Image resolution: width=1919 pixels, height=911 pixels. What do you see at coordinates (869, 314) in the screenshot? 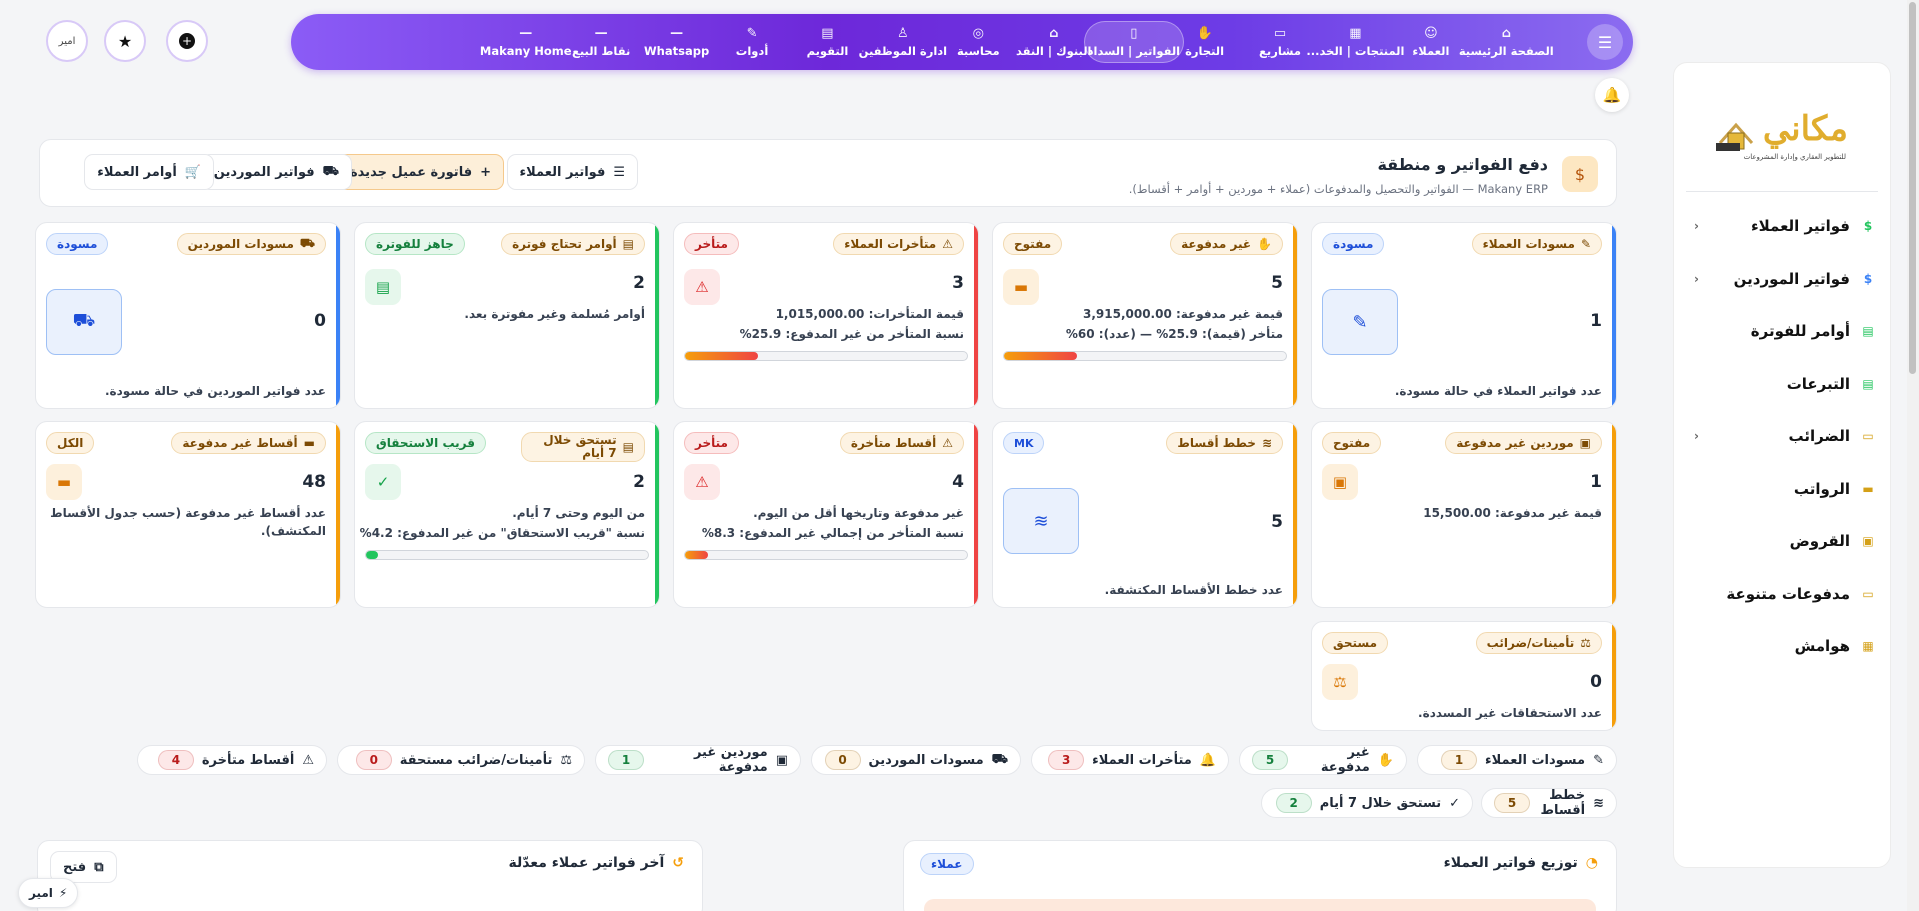
I see `card-line: قيمة المتأخرات: 1,015,000.00` at bounding box center [869, 314].